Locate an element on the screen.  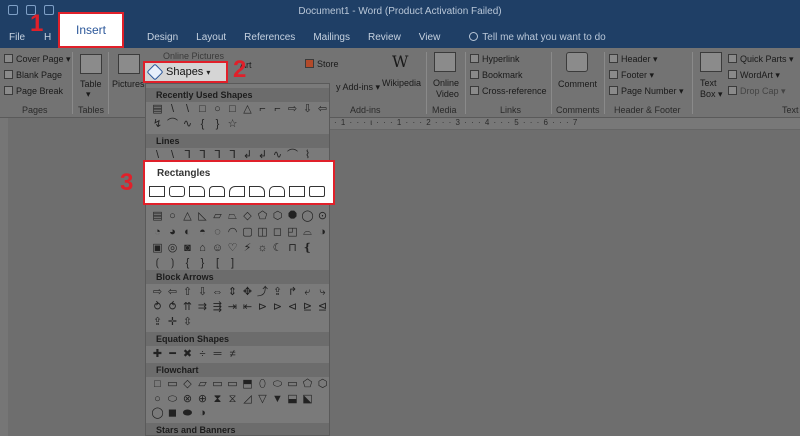
shape-glyph: ◓ is located at coordinates (202, 232).